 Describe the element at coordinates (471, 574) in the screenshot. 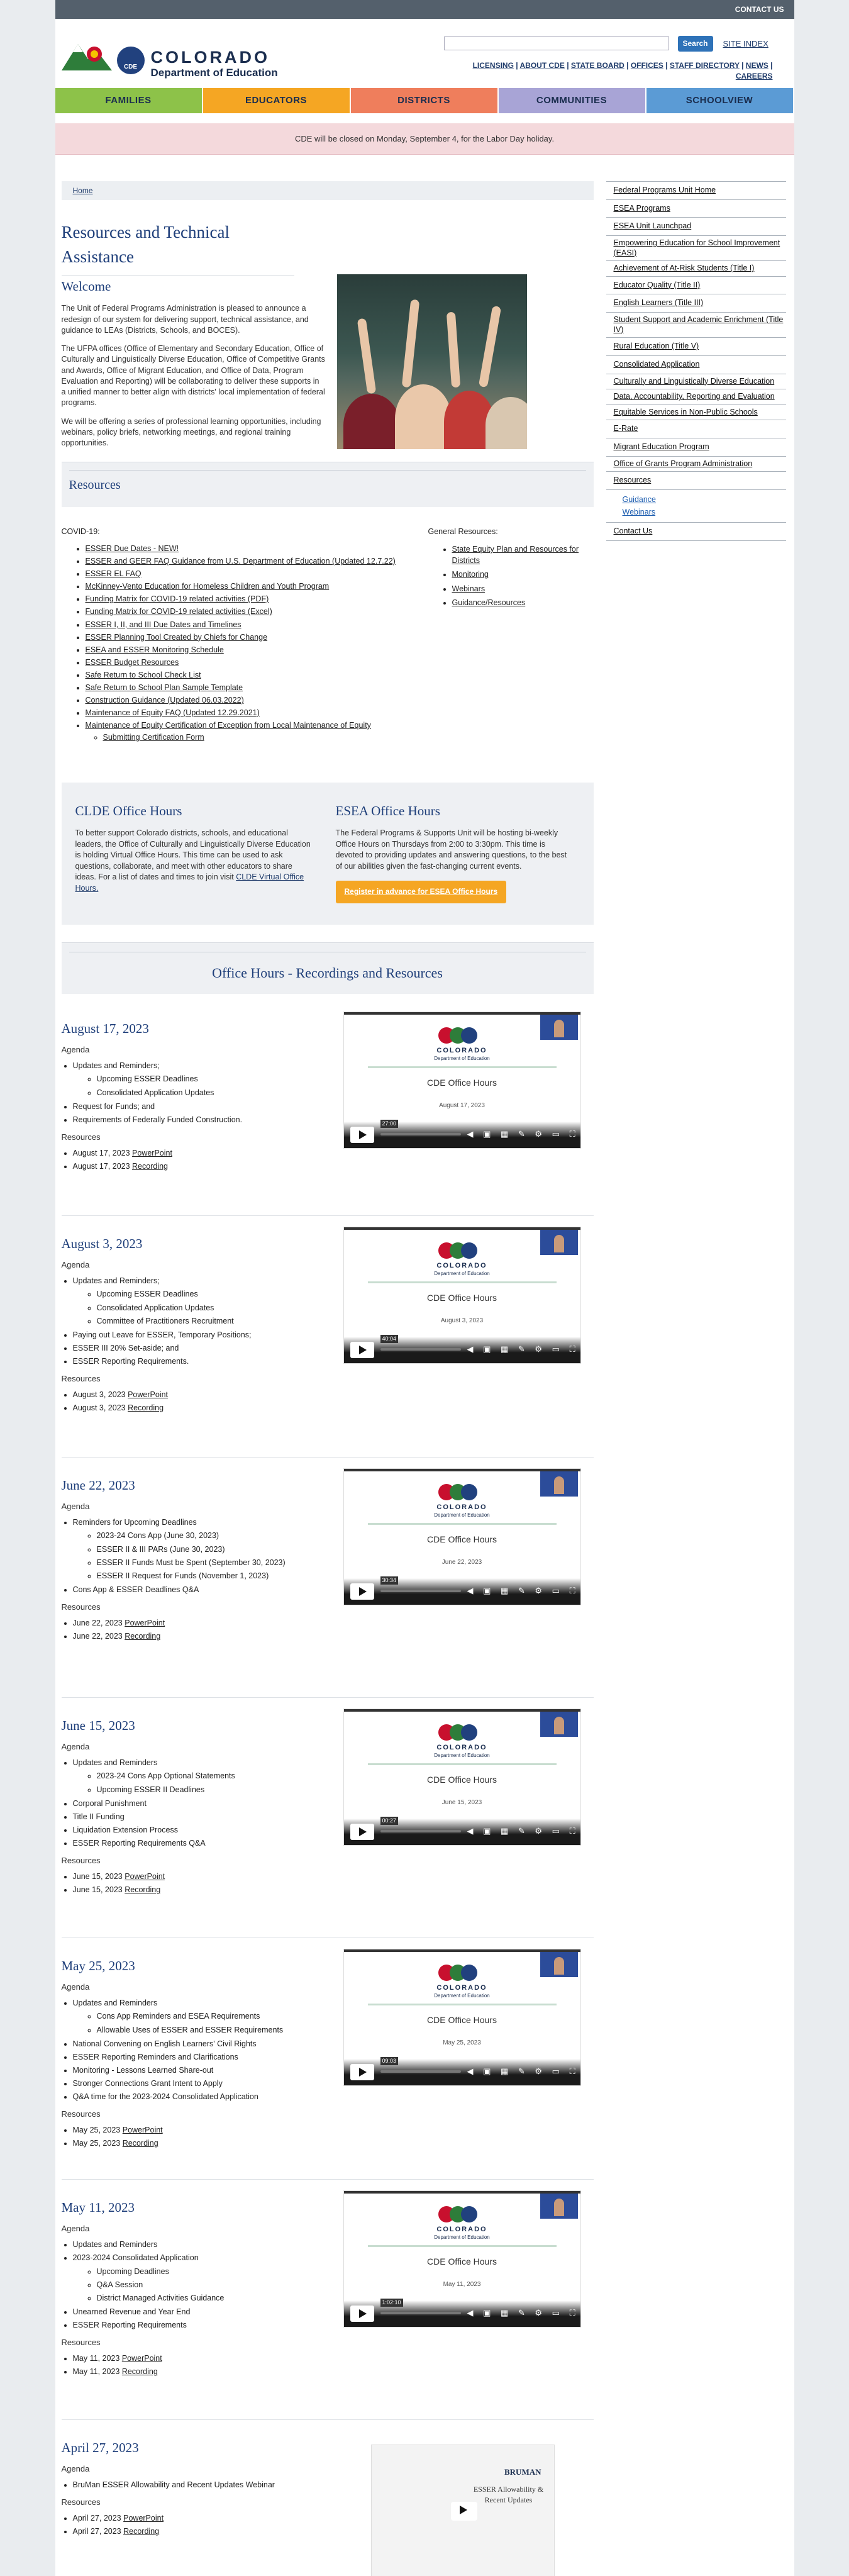

I see `general-resource-link: Monitoring` at that location.